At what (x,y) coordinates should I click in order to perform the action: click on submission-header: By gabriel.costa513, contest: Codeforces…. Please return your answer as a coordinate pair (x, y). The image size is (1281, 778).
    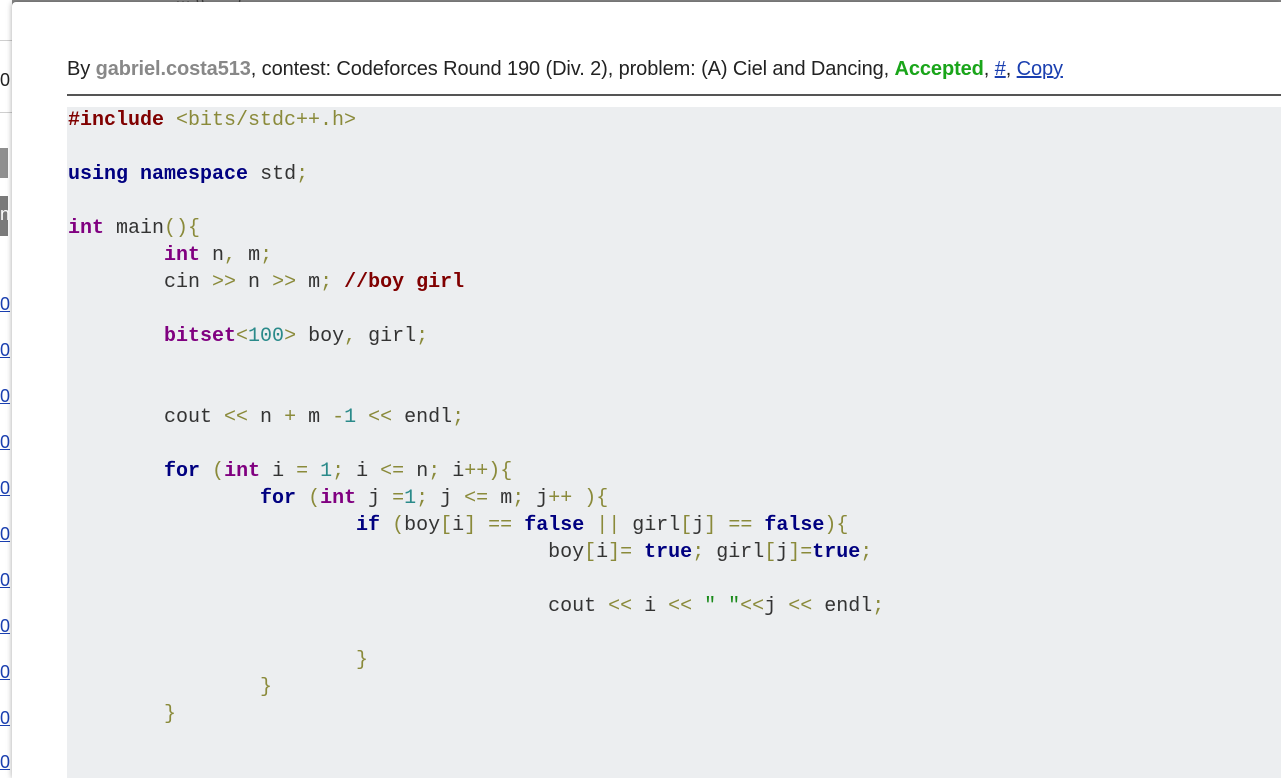
    Looking at the image, I should click on (674, 71).